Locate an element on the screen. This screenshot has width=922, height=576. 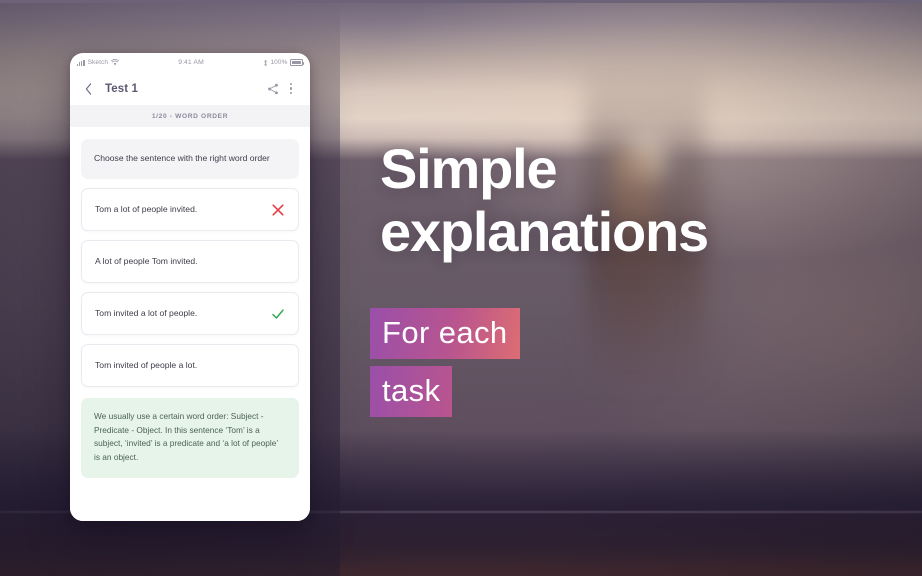
marketing-headline: Simple explanations is located at coordinates (640, 200).